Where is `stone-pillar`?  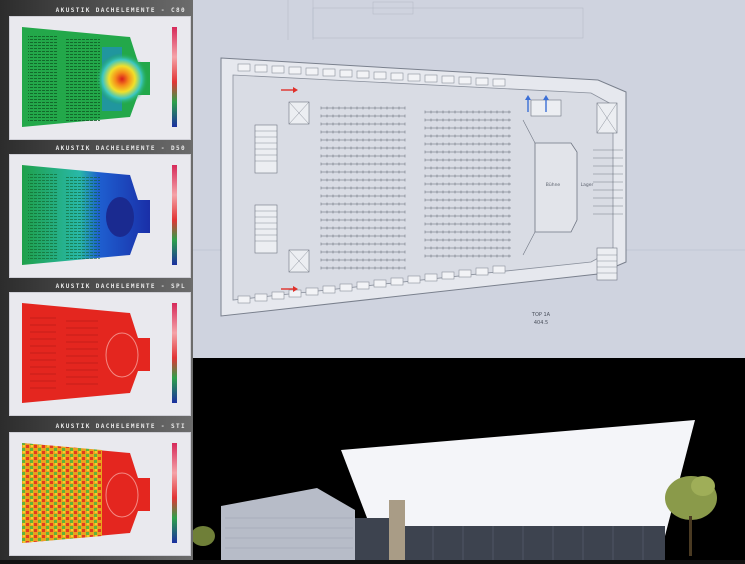
stone-pillar is located at coordinates (397, 530).